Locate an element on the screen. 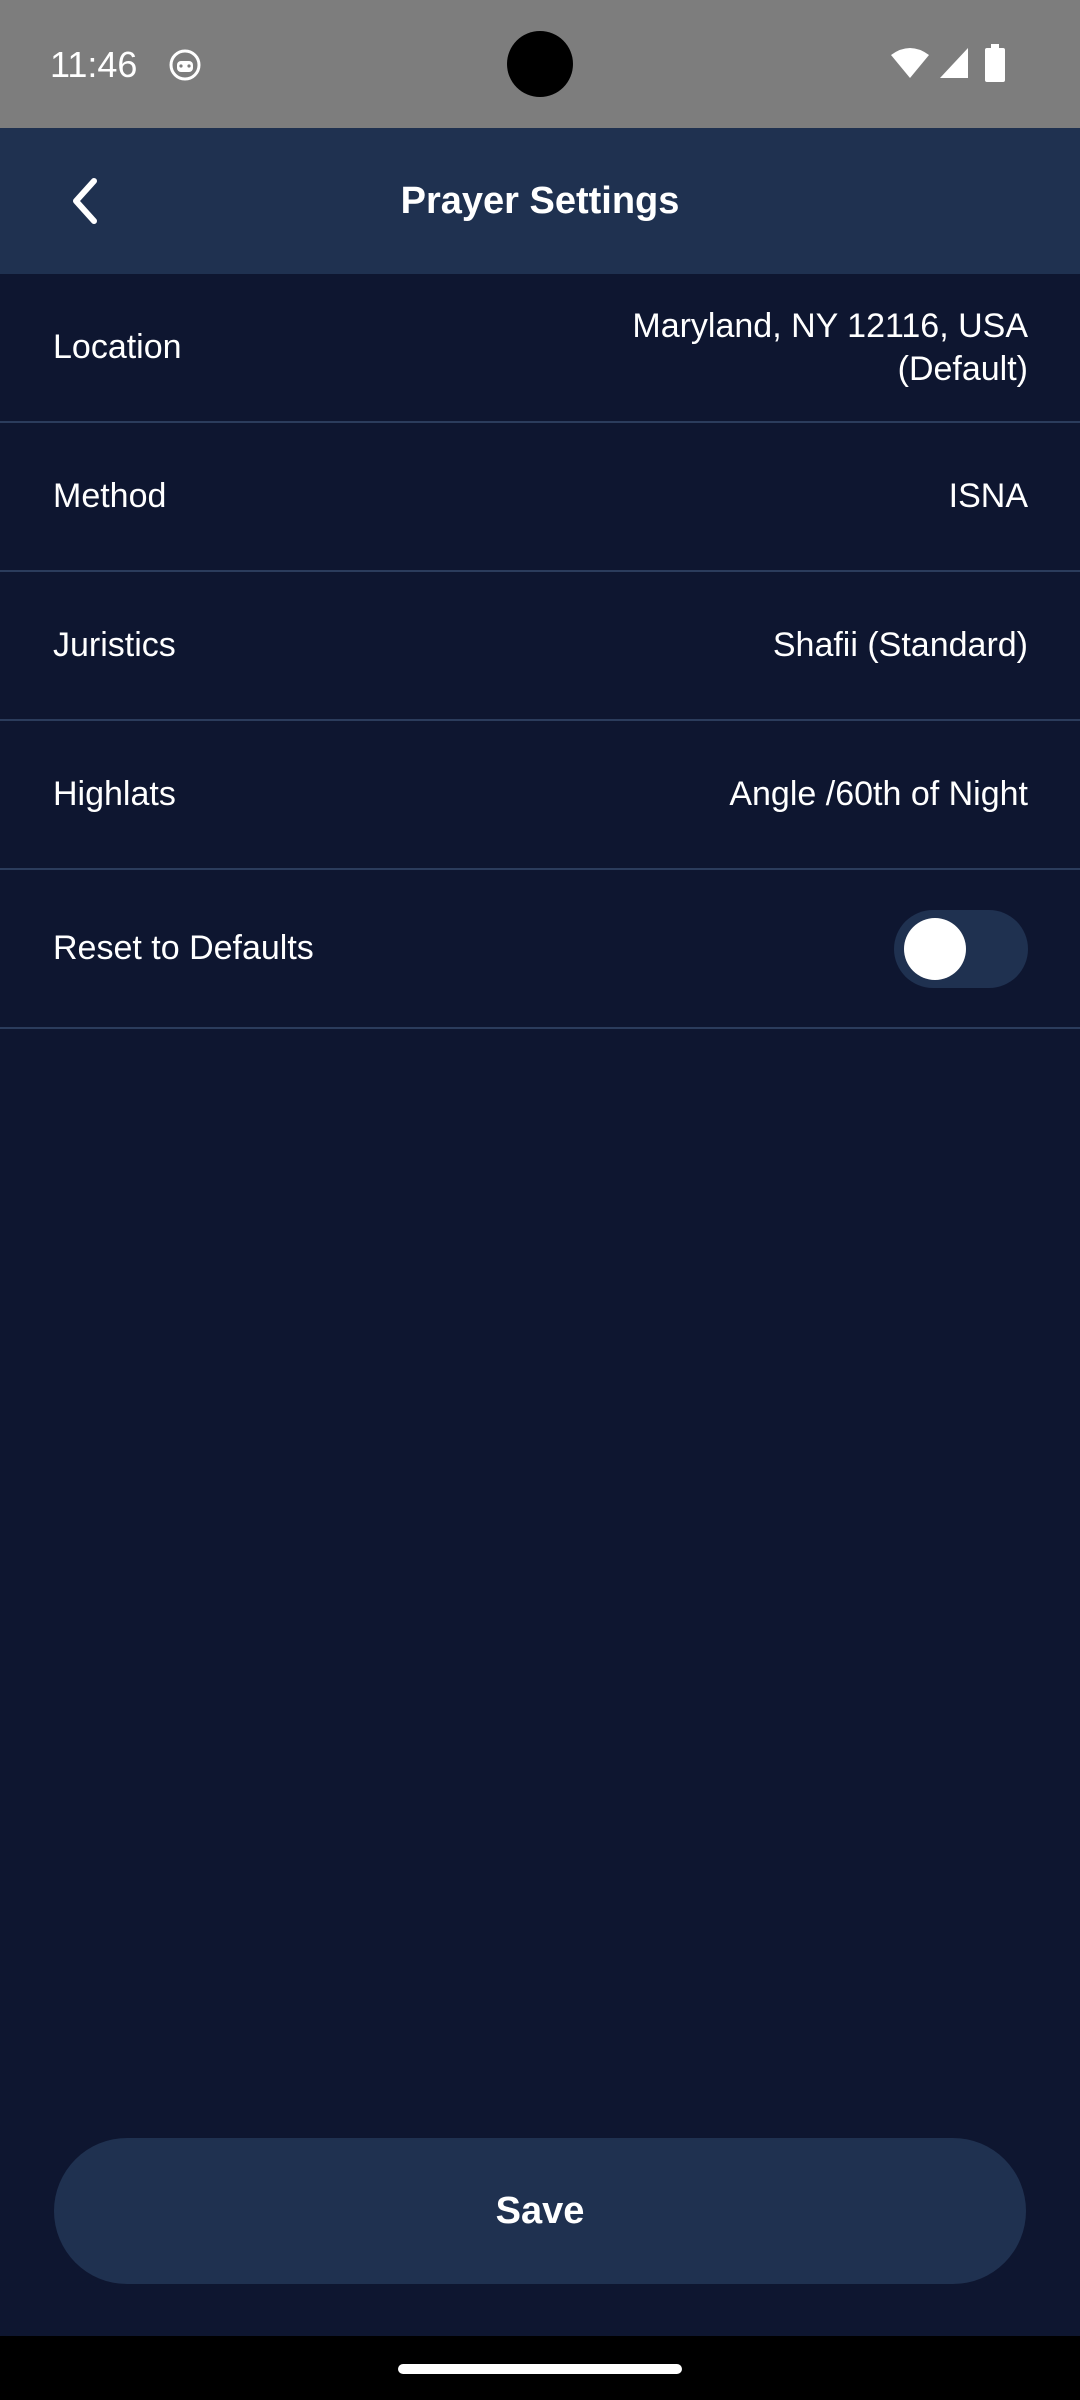 This screenshot has width=1080, height=2400. toggle-knob is located at coordinates (935, 949).